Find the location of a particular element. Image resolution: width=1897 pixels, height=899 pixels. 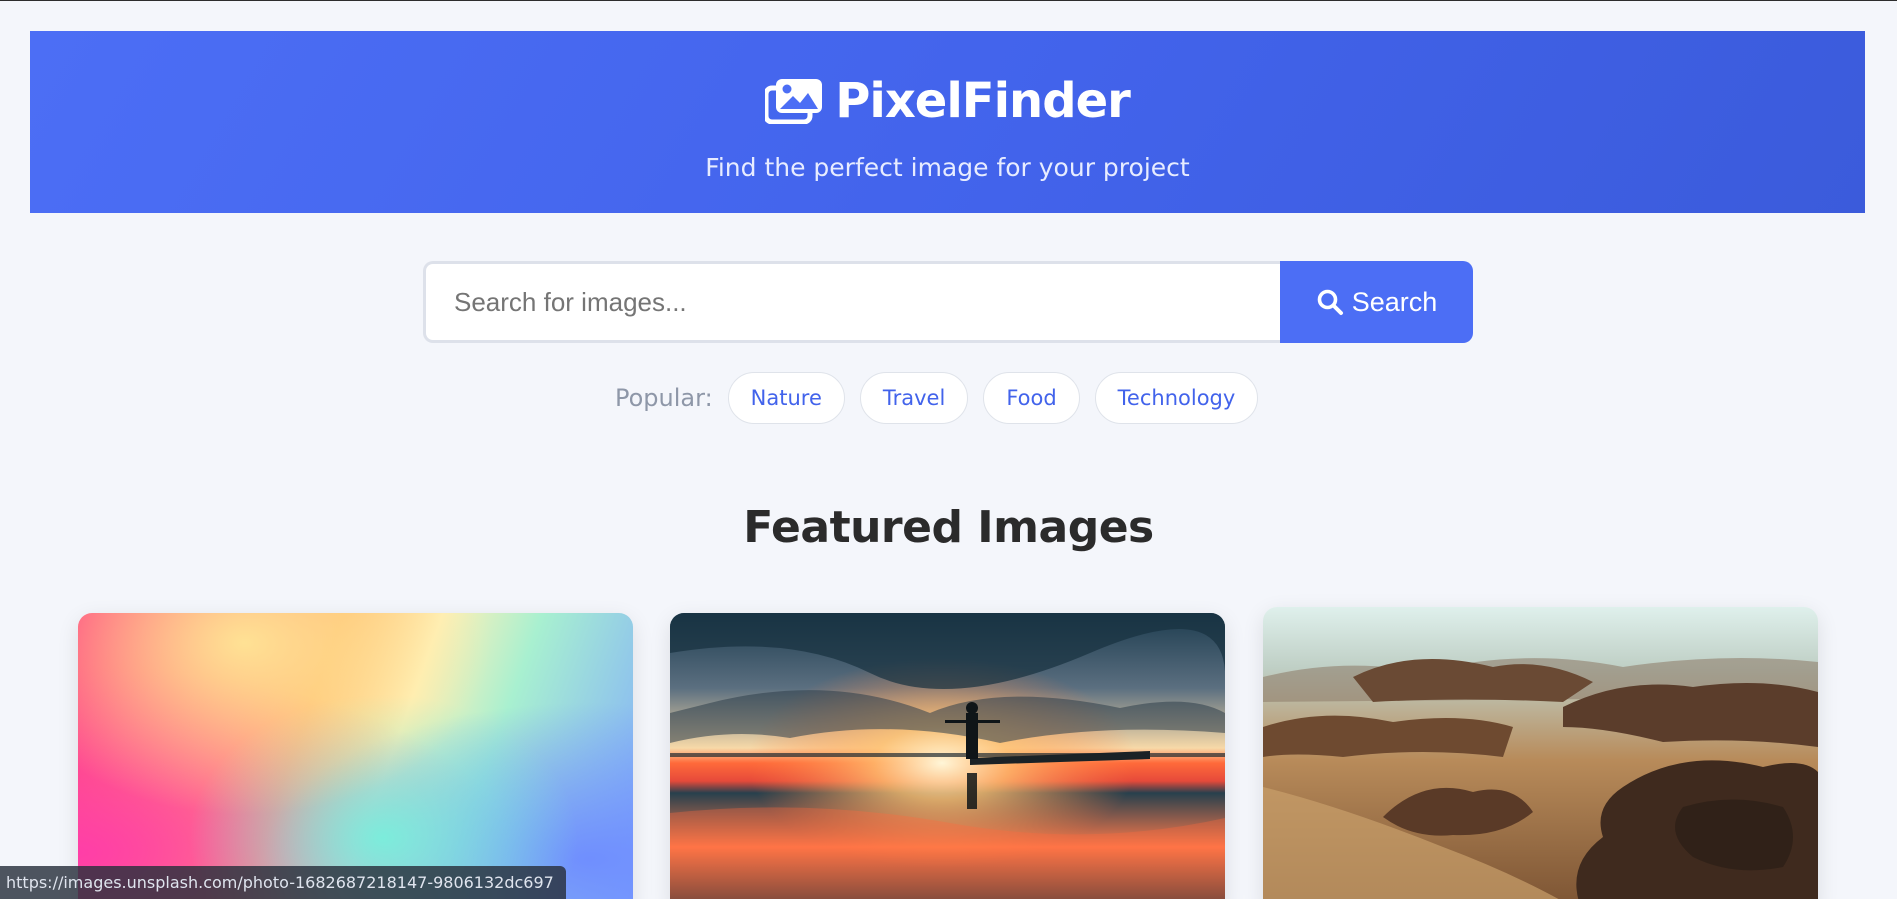

image-card-desert-rocks is located at coordinates (1540, 753).